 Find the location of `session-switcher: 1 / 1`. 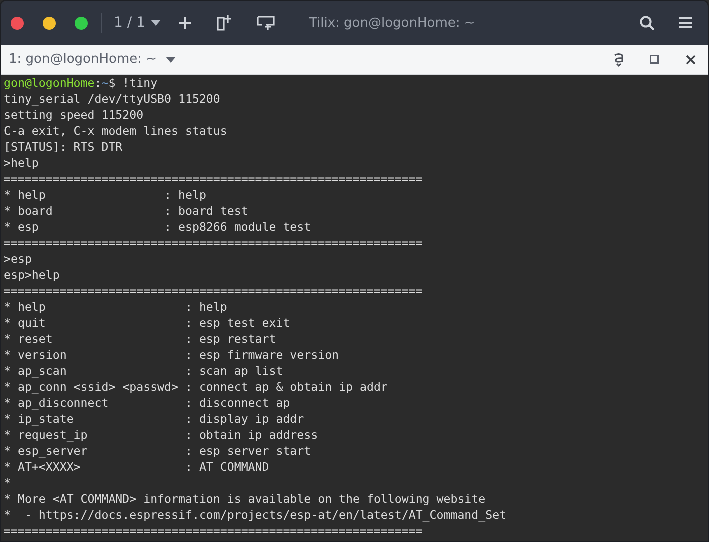

session-switcher: 1 / 1 is located at coordinates (138, 23).